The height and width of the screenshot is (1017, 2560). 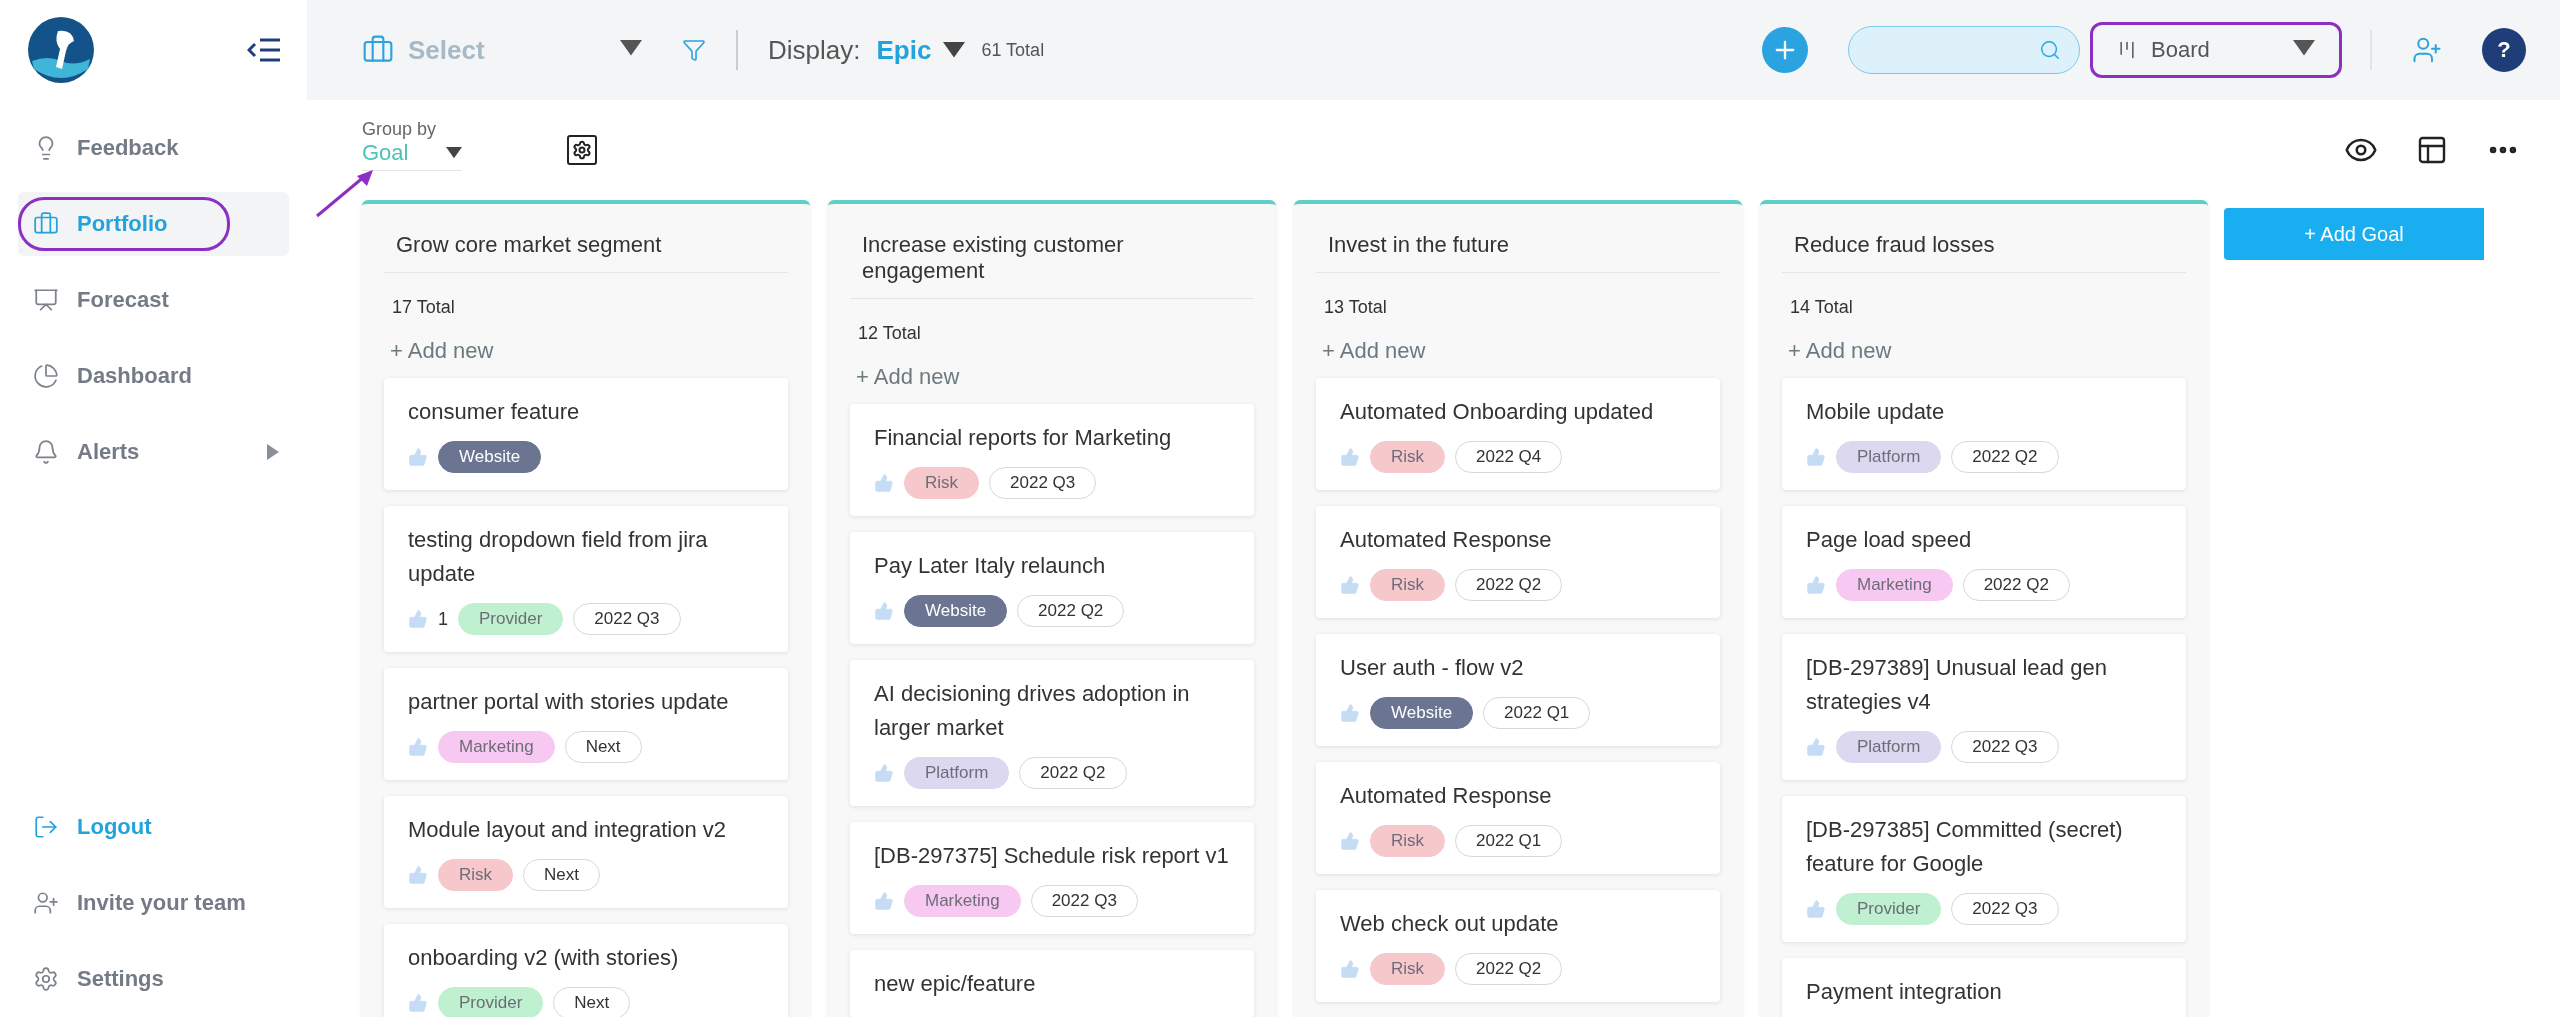 What do you see at coordinates (1518, 946) in the screenshot?
I see `epic-card: Web check out update Risk 2022 Q2` at bounding box center [1518, 946].